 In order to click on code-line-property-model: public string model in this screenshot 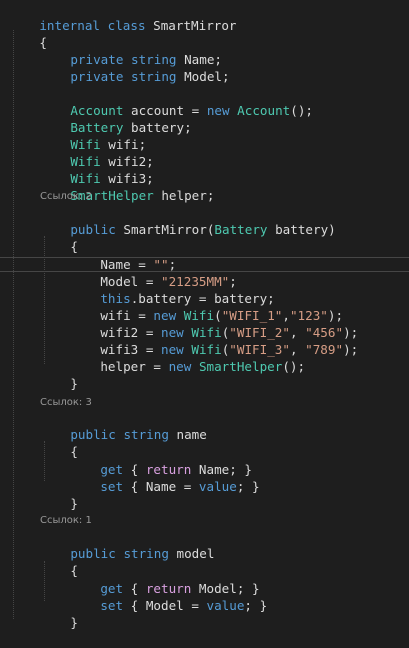, I will do `click(127, 544)`.